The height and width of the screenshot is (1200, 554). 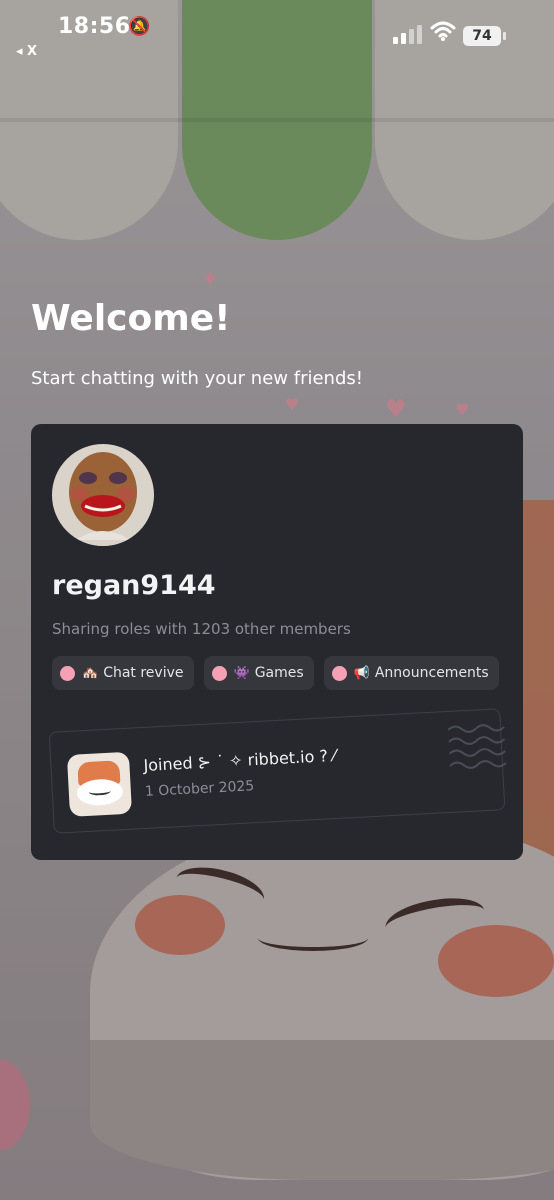 What do you see at coordinates (431, 673) in the screenshot?
I see `role-label: Announcements` at bounding box center [431, 673].